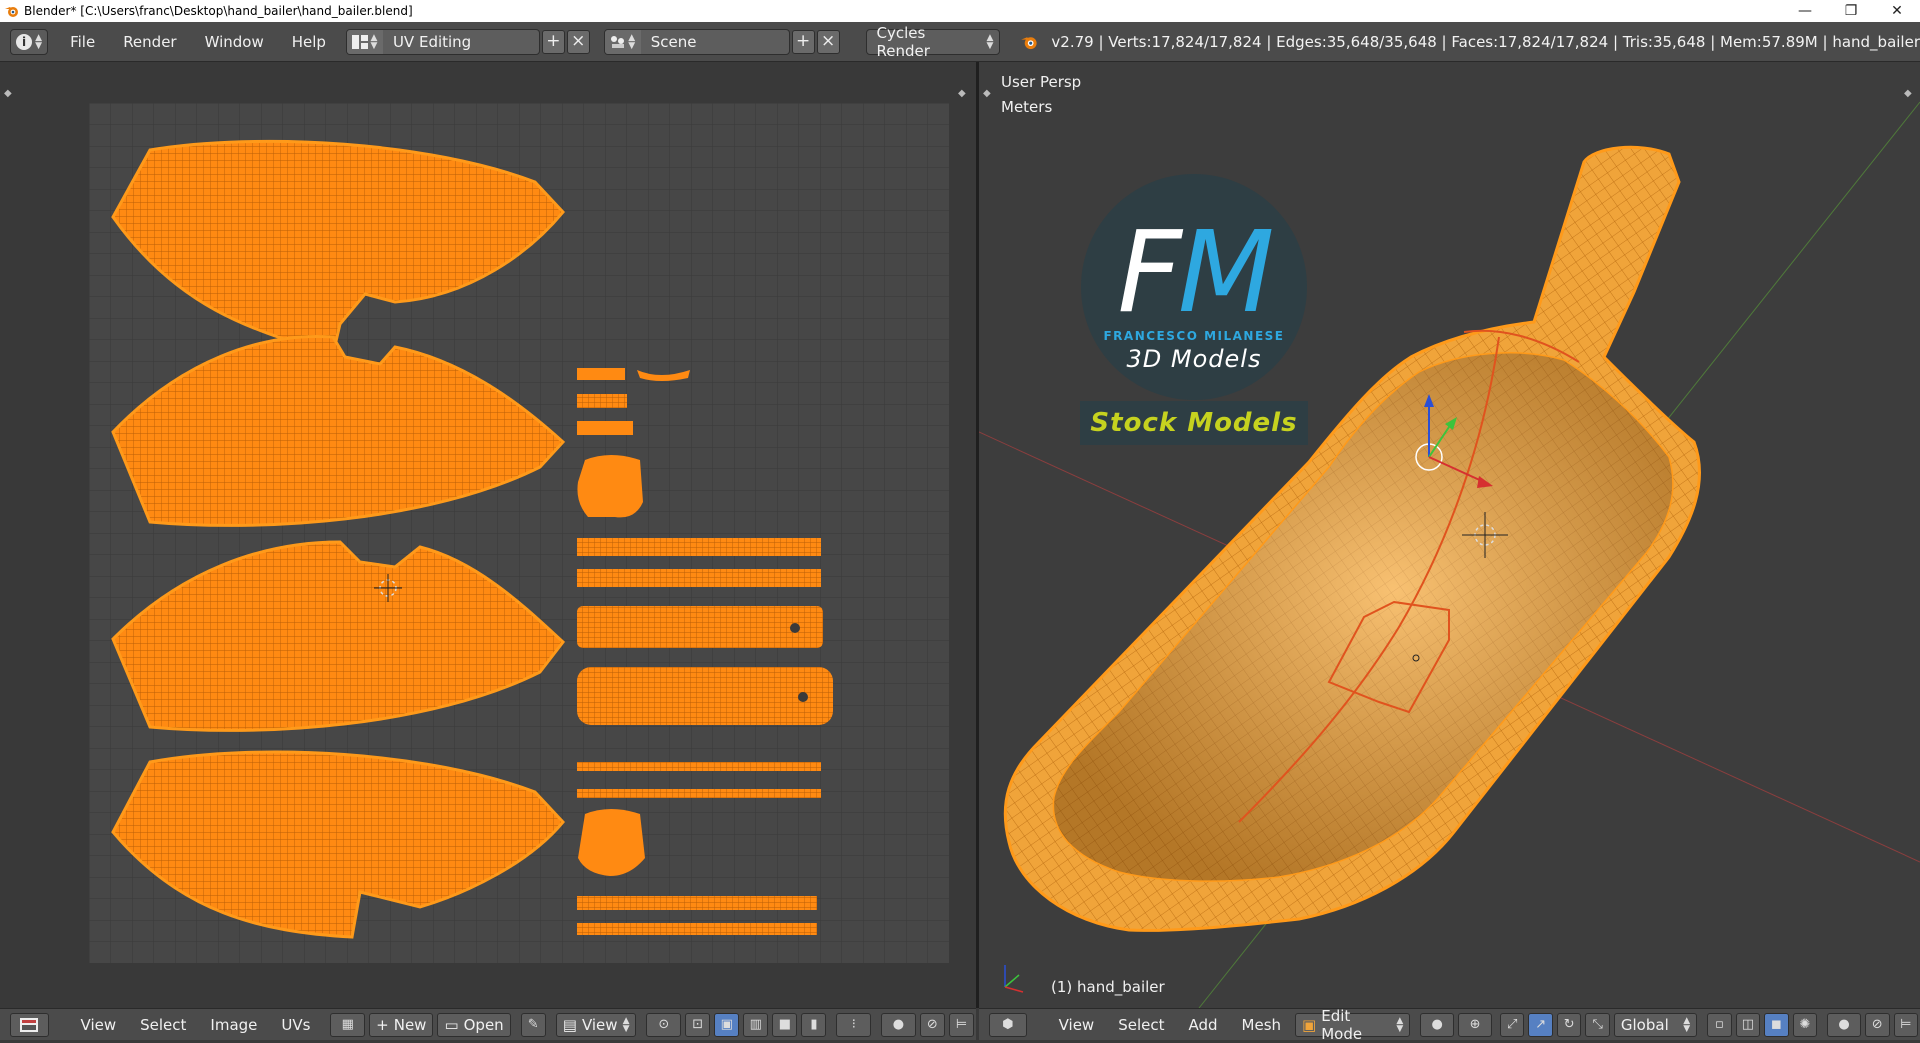 Image resolution: width=1920 pixels, height=1043 pixels. I want to click on menu-uvs: UVs, so click(295, 1025).